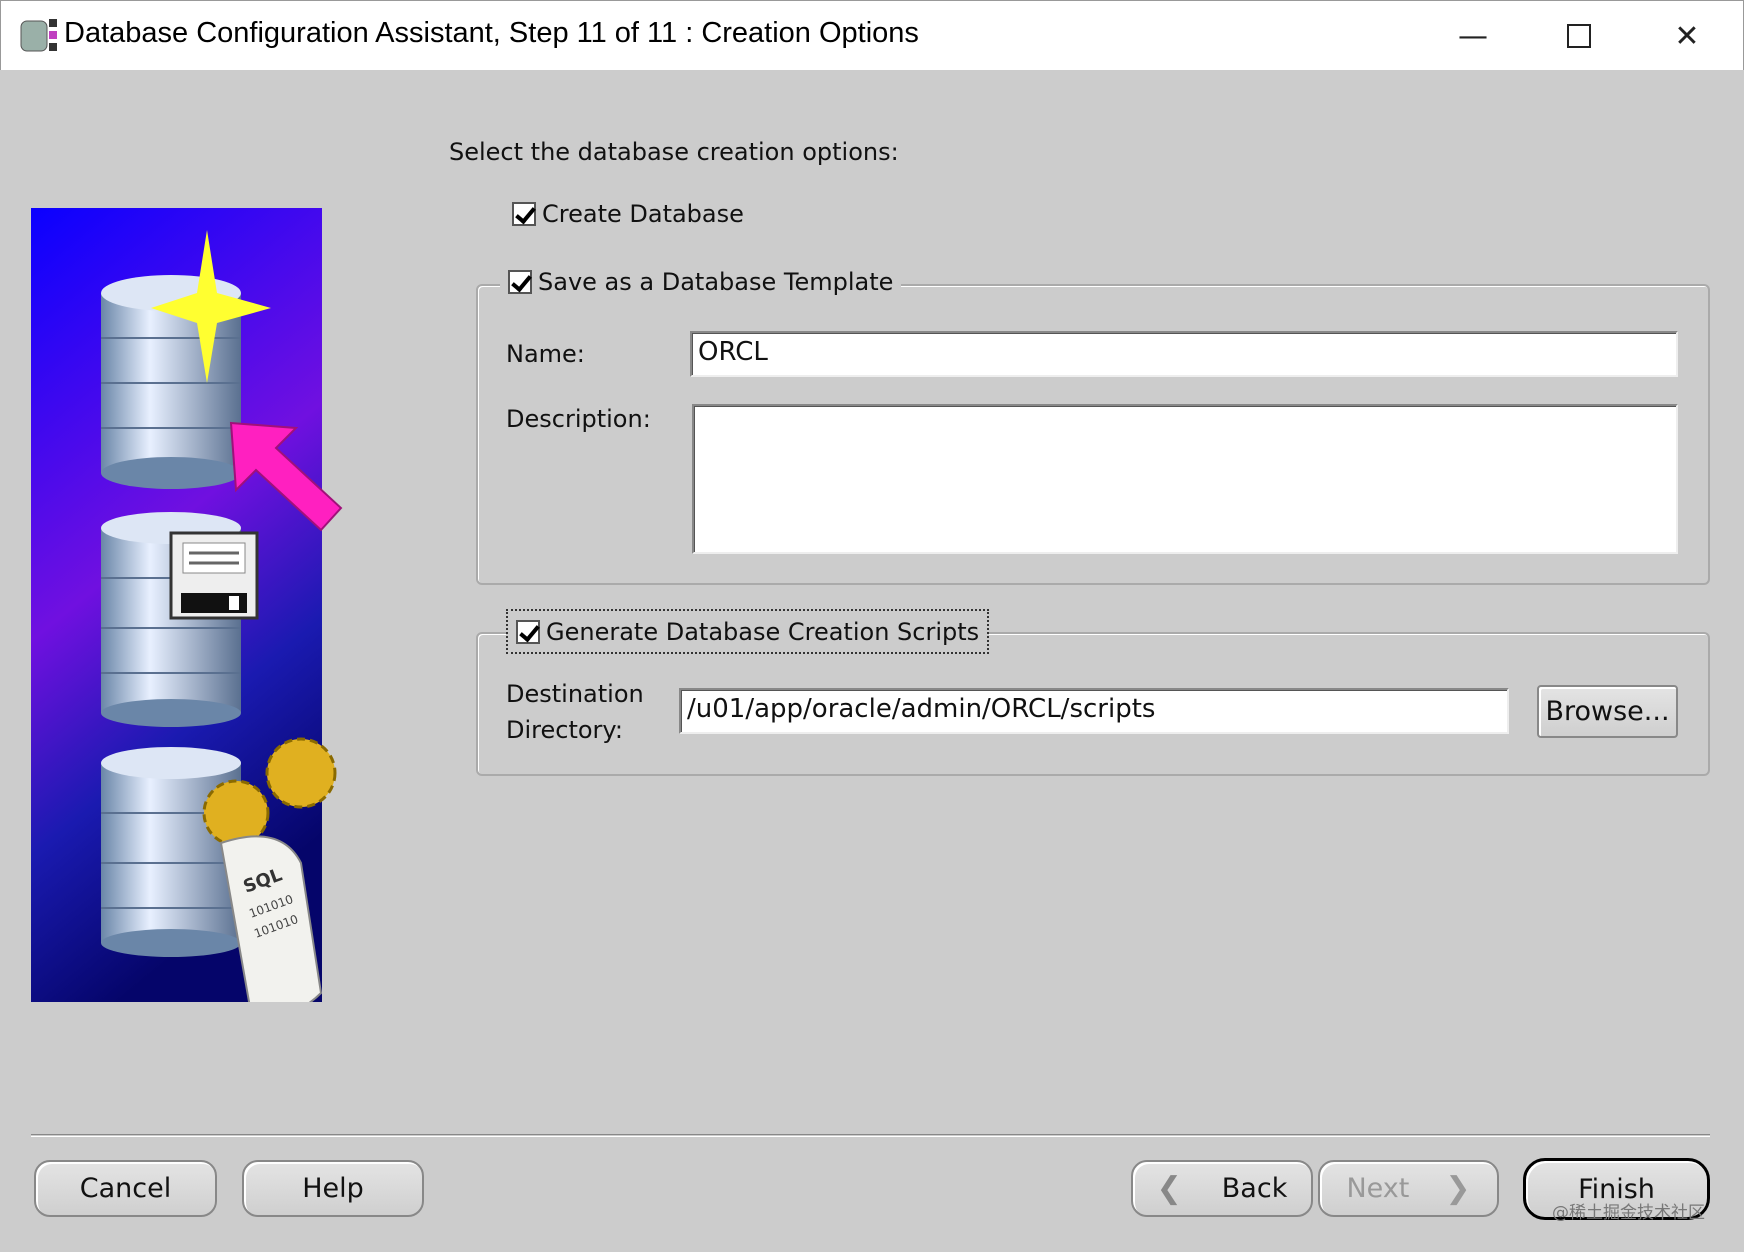 This screenshot has width=1744, height=1252. What do you see at coordinates (748, 631) in the screenshot?
I see `generate-scripts-checkbox: Generate Database Creation Scripts` at bounding box center [748, 631].